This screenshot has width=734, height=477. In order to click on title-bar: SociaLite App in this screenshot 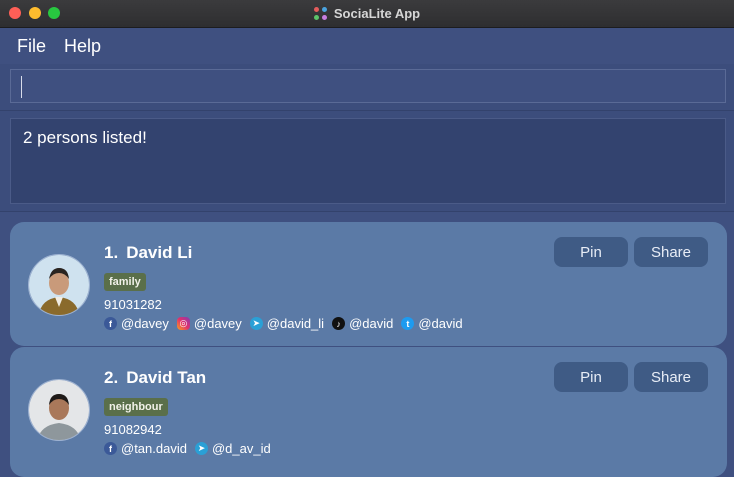, I will do `click(367, 14)`.